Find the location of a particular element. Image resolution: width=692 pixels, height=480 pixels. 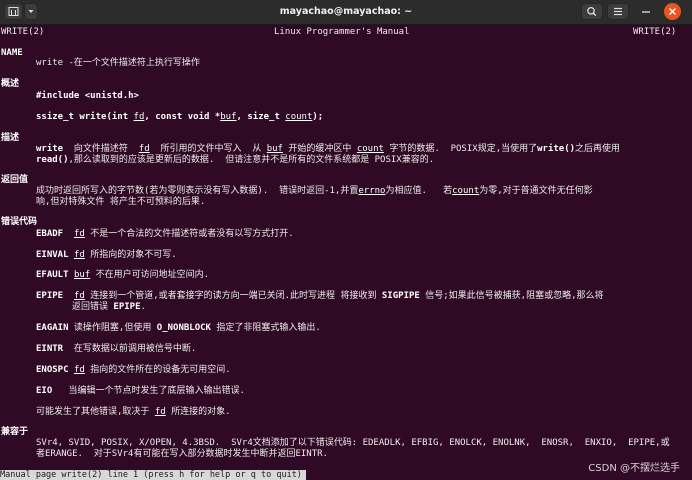

menu-button is located at coordinates (618, 11).